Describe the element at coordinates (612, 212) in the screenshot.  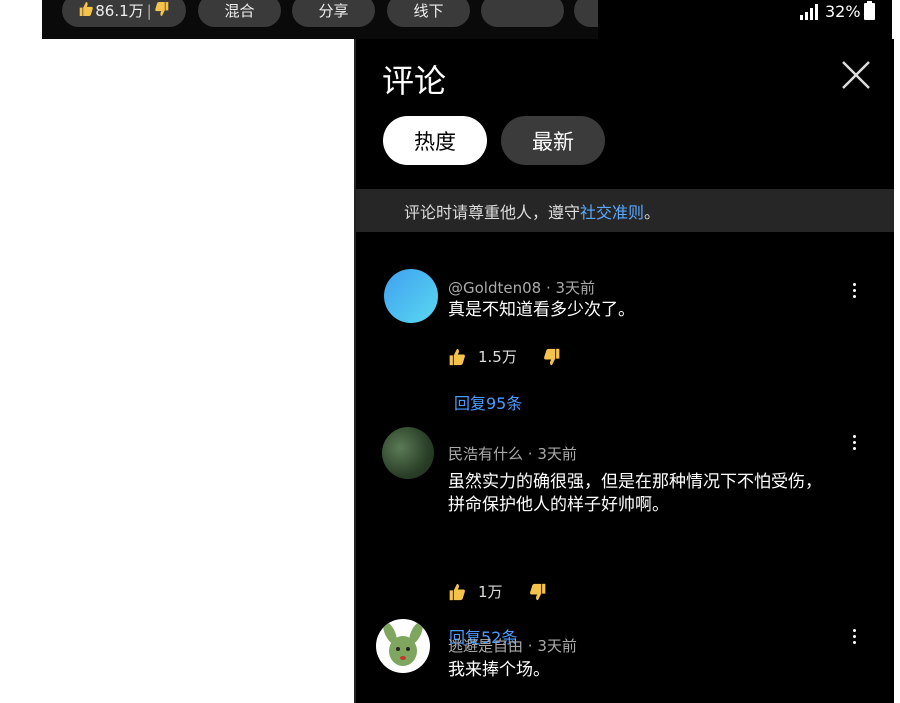
I see `guidelines-link: 社交准则` at that location.